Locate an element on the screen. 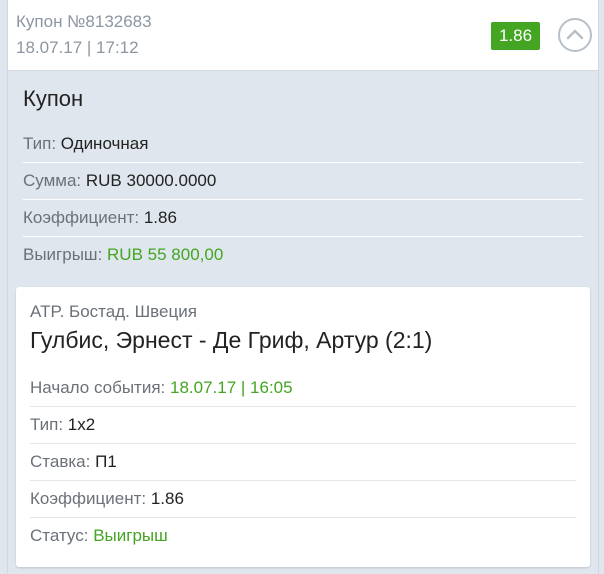 The image size is (604, 574). row-value: RUB 30000.0000 is located at coordinates (151, 180).